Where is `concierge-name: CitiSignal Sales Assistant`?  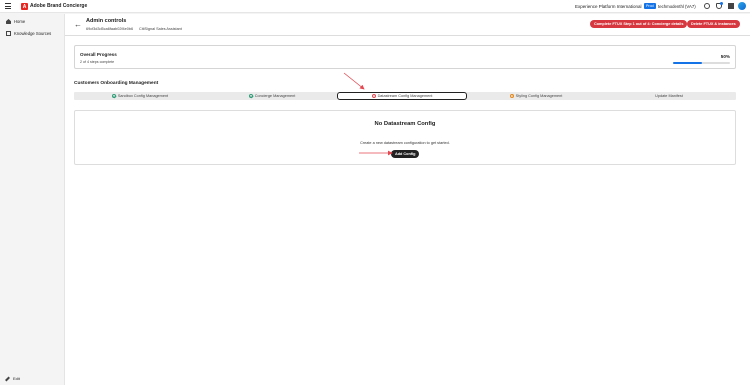 concierge-name: CitiSignal Sales Assistant is located at coordinates (160, 29).